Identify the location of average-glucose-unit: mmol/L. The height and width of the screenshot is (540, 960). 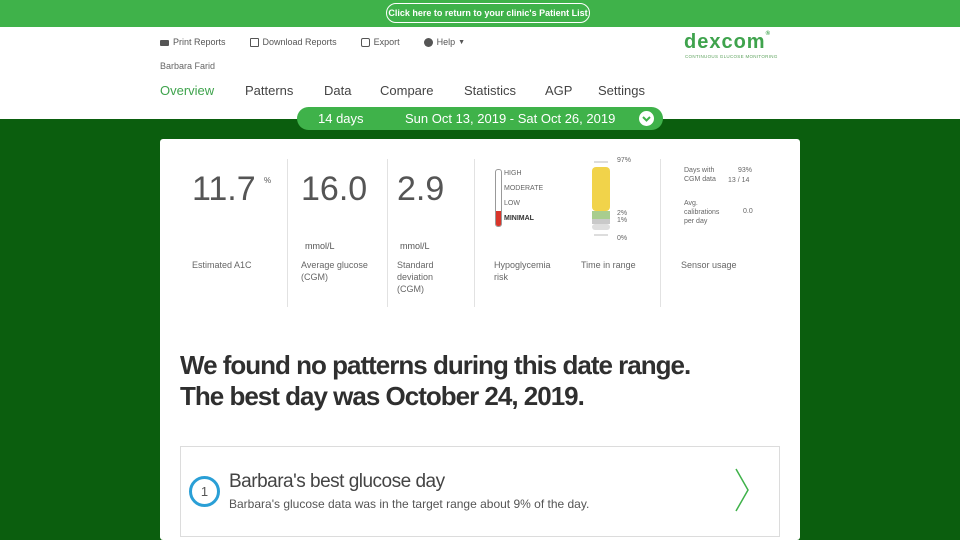
(320, 246).